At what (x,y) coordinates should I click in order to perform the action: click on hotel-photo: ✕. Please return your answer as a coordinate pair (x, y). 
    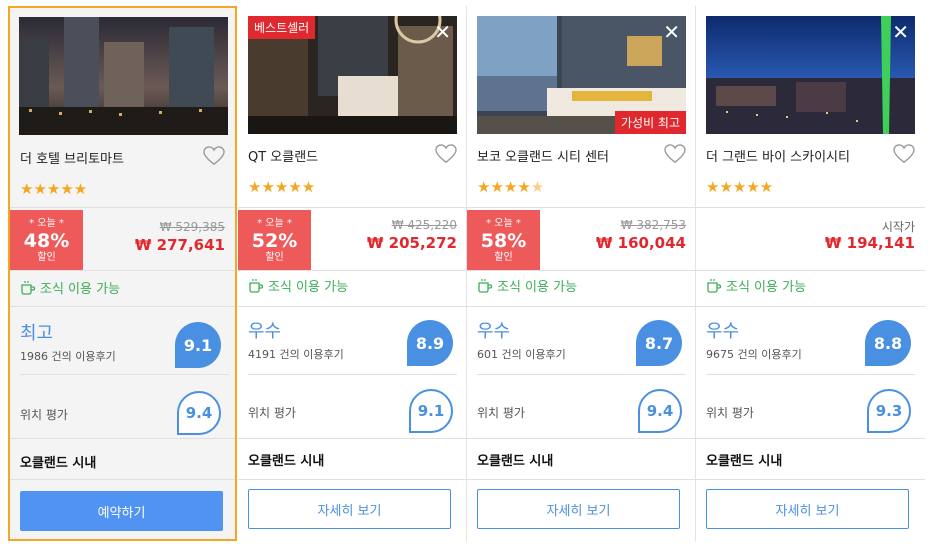
    Looking at the image, I should click on (810, 75).